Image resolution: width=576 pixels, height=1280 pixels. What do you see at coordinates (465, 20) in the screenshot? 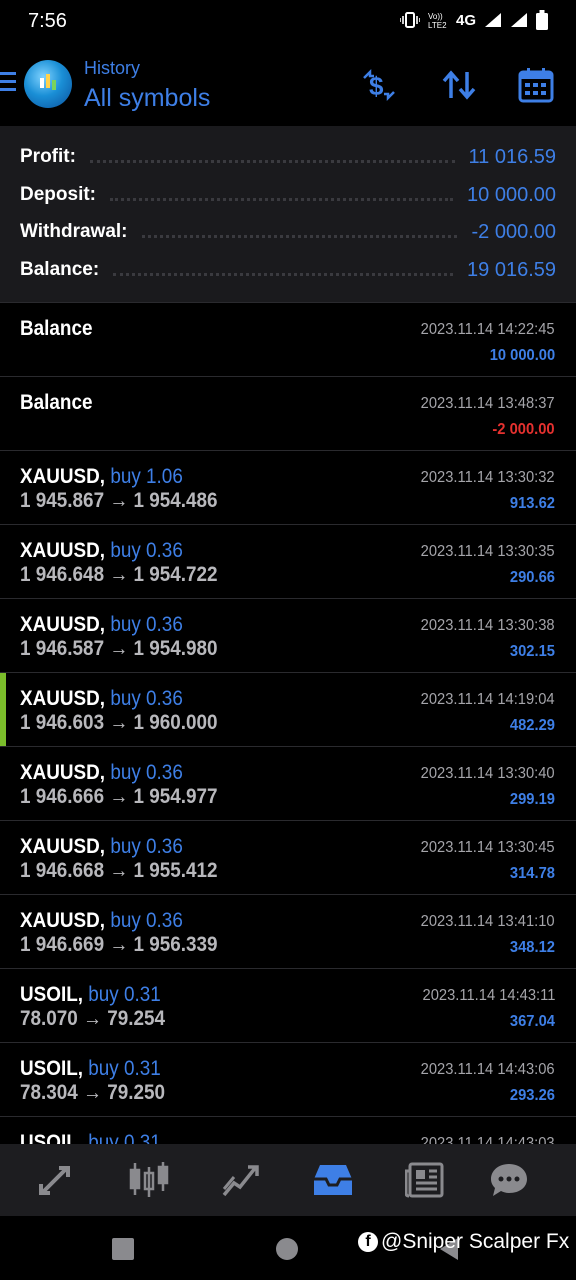
I see `network-label: 4G` at bounding box center [465, 20].